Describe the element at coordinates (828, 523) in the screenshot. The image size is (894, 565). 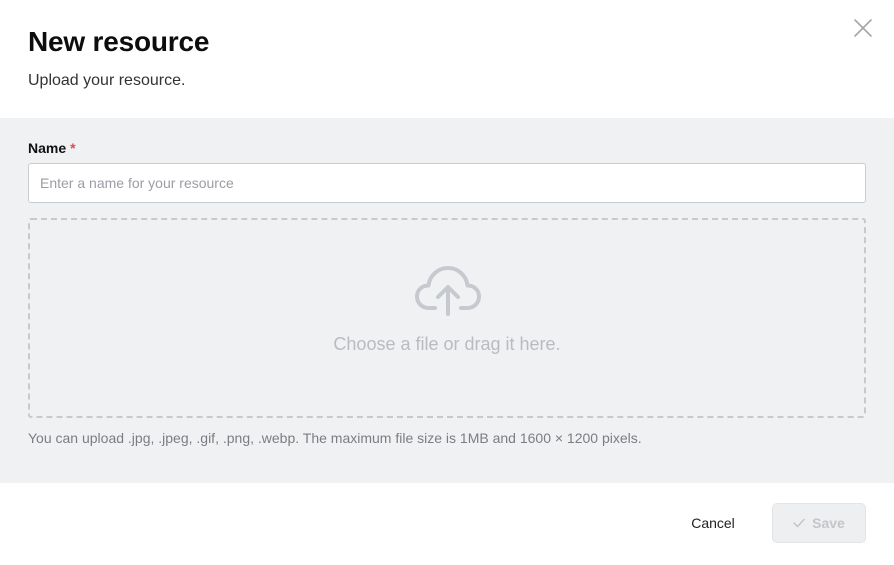
I see `save-label: Save` at that location.